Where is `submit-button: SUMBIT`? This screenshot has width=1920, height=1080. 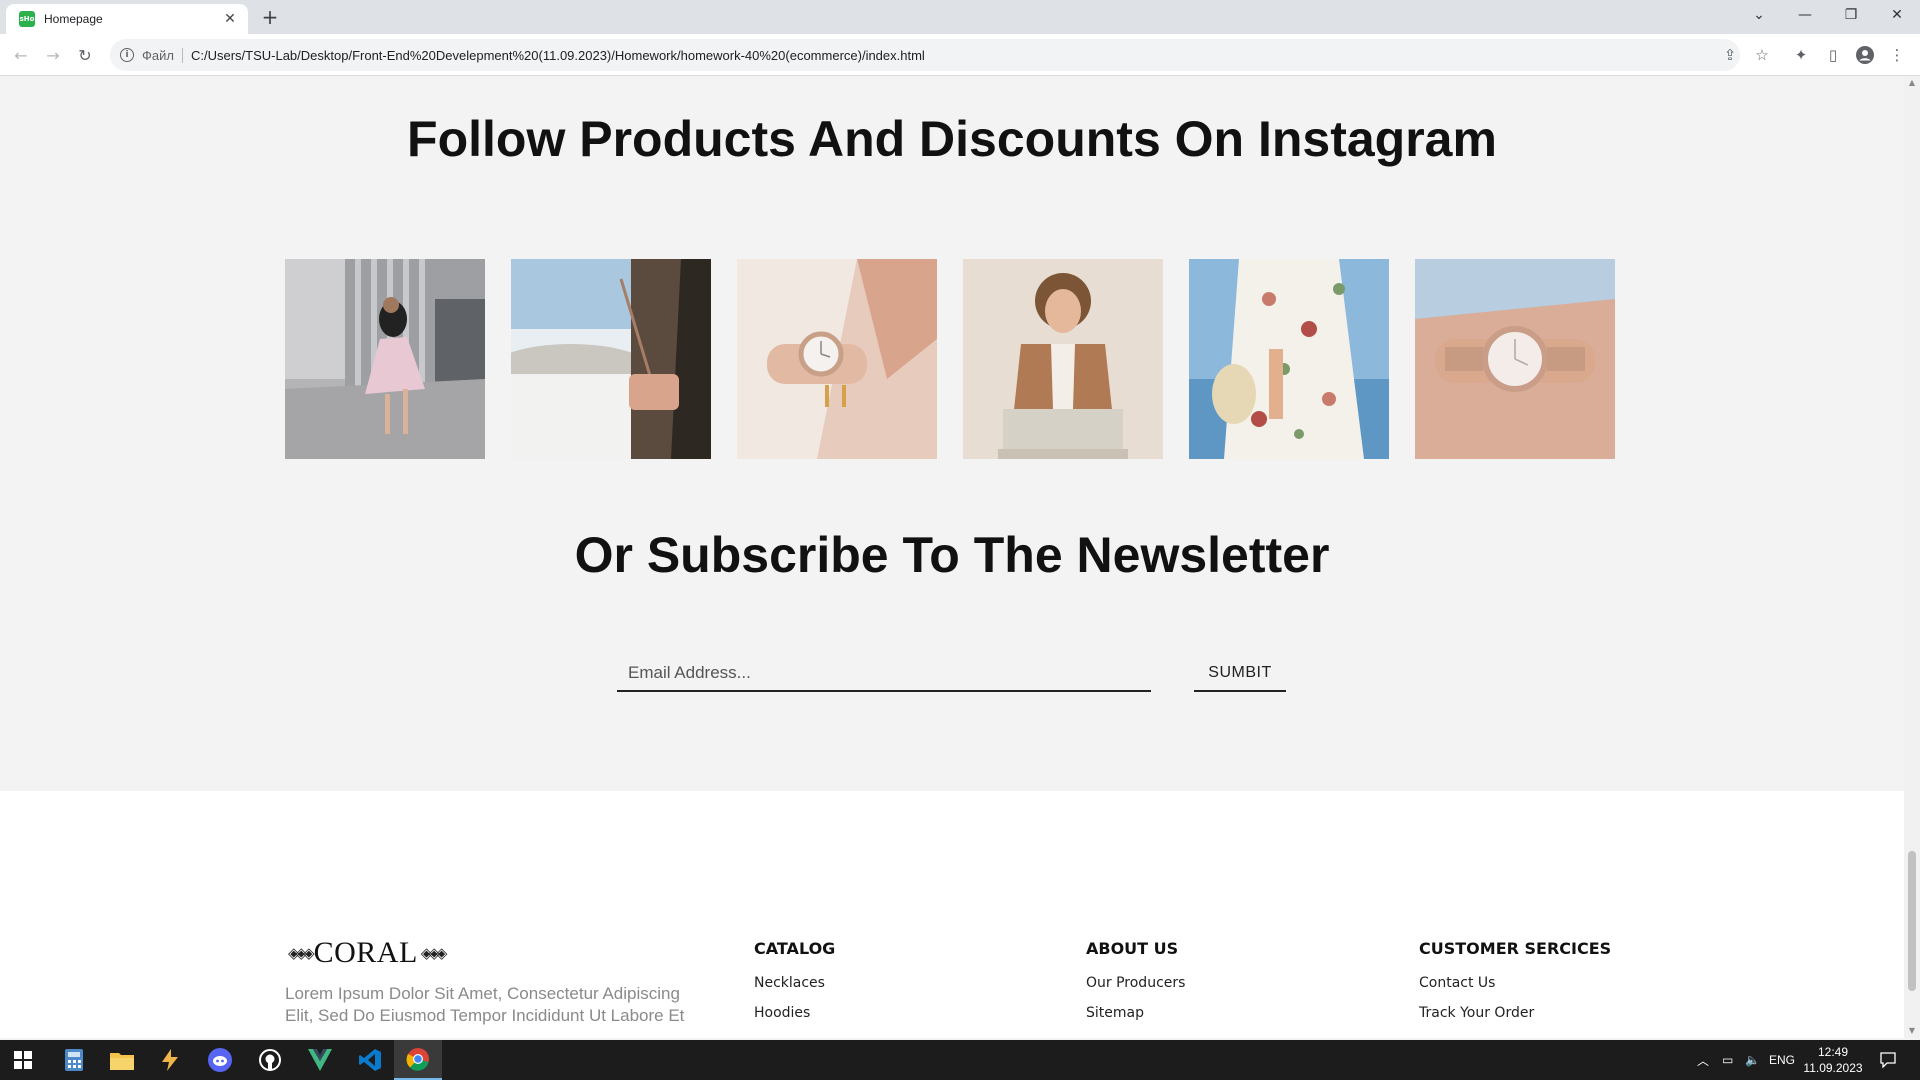 submit-button: SUMBIT is located at coordinates (1240, 674).